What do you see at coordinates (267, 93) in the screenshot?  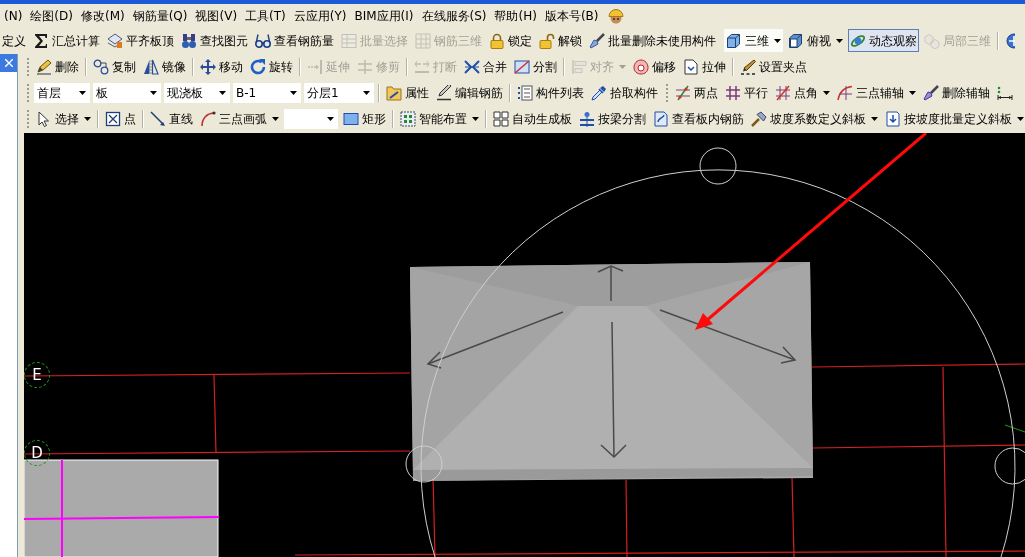 I see `dropdown: B-1` at bounding box center [267, 93].